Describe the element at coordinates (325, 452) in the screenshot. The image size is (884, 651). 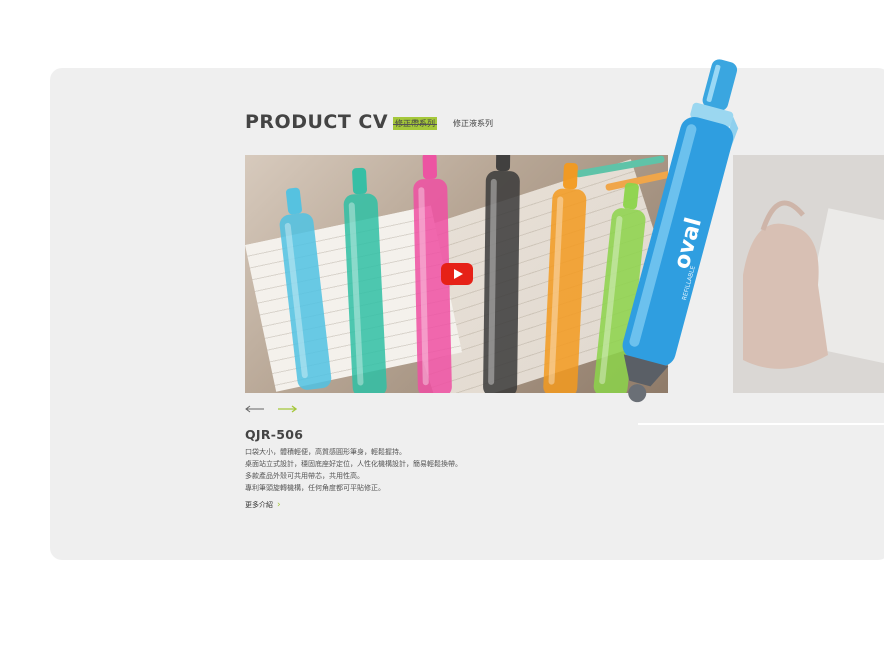
I see `description-line: 口袋大小，體積輕便，高質感圓形筆身，輕鬆握持。` at that location.